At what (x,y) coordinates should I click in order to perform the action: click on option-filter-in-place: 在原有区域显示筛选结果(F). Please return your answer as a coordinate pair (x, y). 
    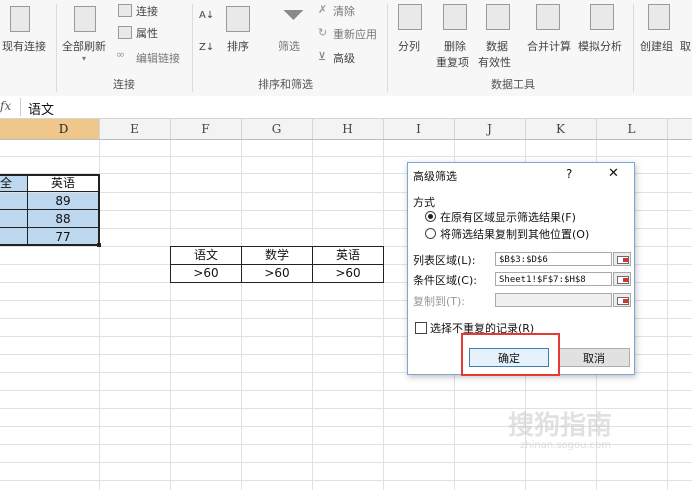
    Looking at the image, I should click on (508, 217).